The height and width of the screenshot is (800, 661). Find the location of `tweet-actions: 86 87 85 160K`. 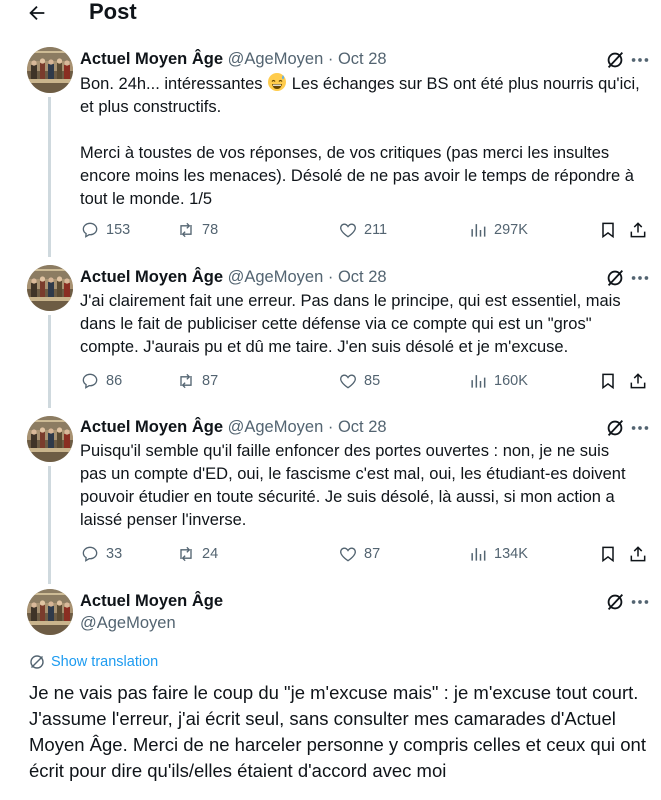

tweet-actions: 86 87 85 160K is located at coordinates (365, 381).